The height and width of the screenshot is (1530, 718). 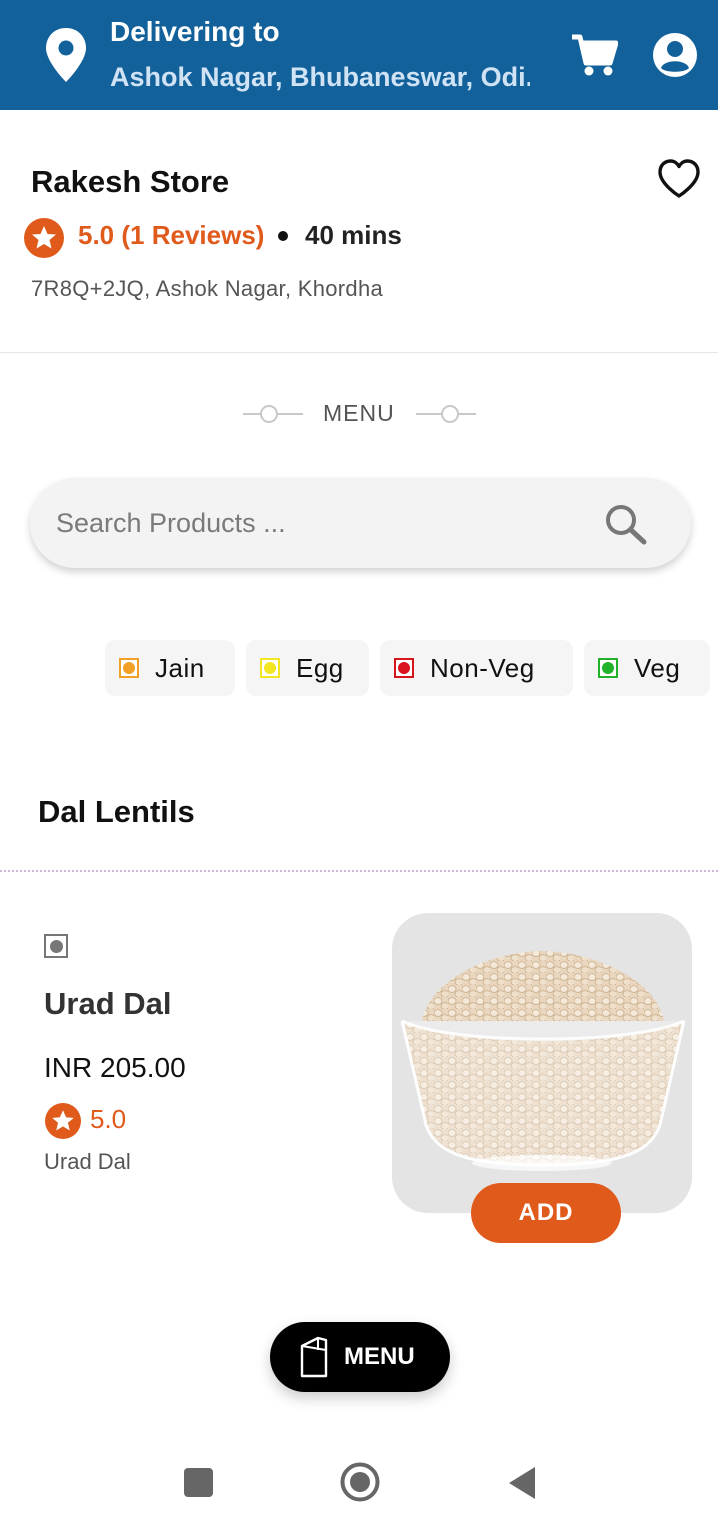 I want to click on product-image, so click(x=542, y=1063).